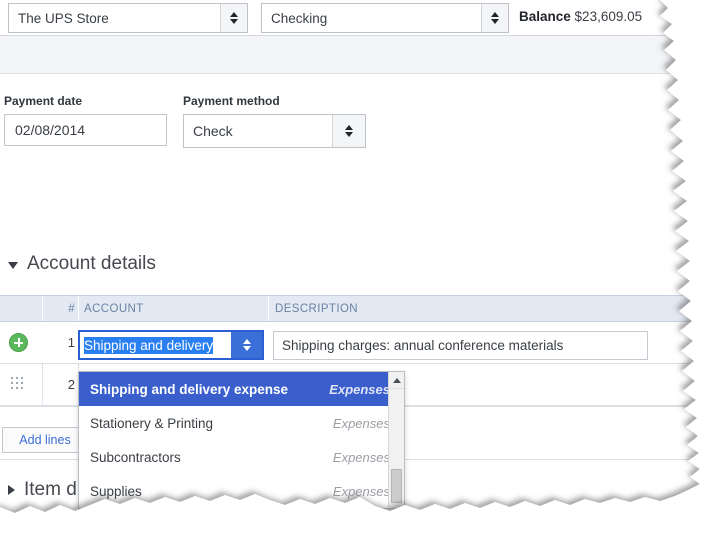  Describe the element at coordinates (241, 423) in the screenshot. I see `dropdown-option: Stationery & Printing Expenses` at that location.